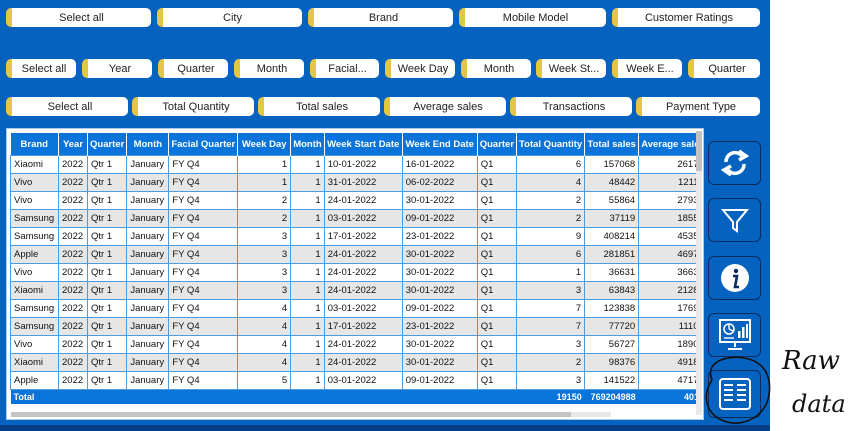 The width and height of the screenshot is (861, 431). I want to click on slicer-select-all-2: Select all, so click(41, 68).